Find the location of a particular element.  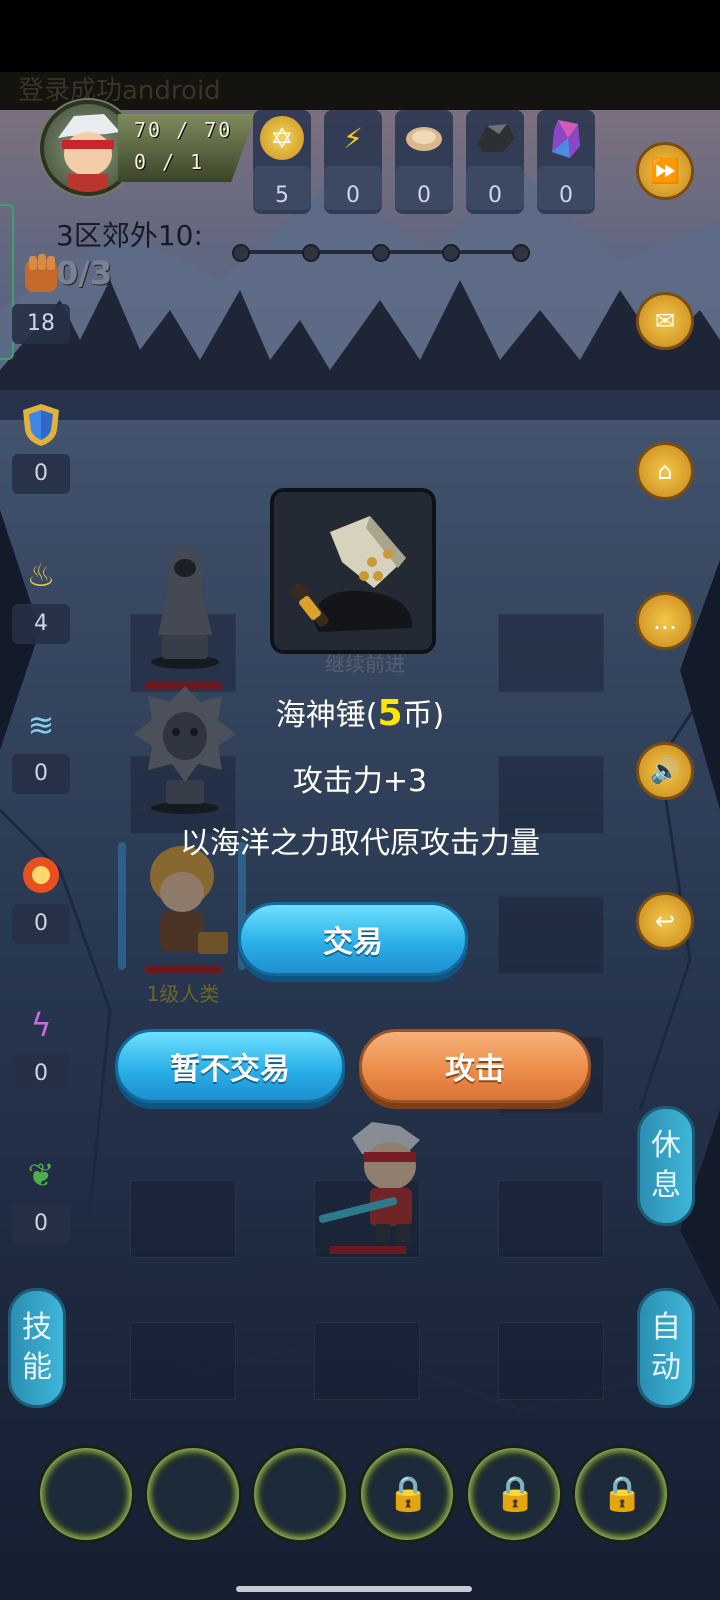

lightning-rune-icon: ϟ is located at coordinates (41, 1025).